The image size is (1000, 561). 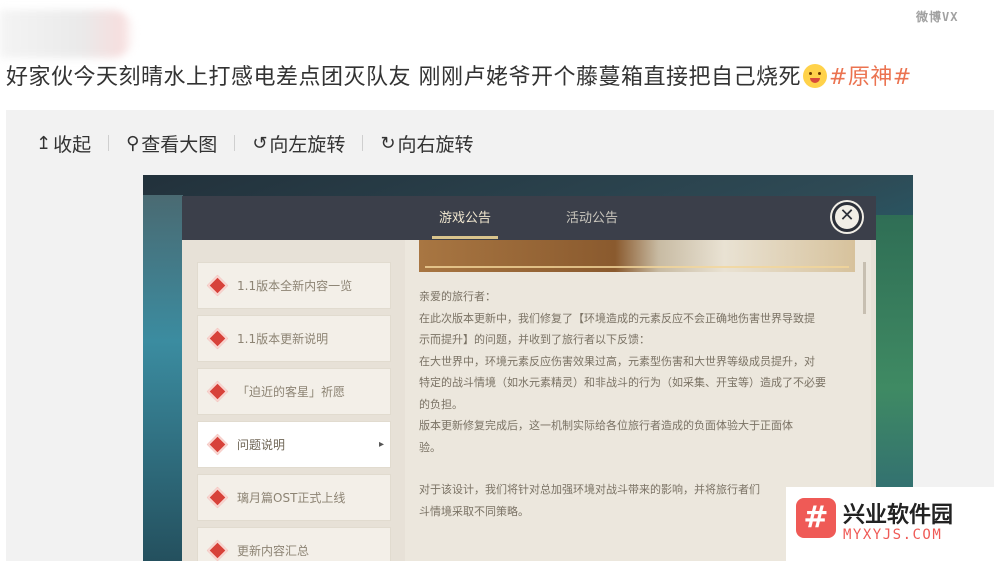 I want to click on rotate-right-label: 向右旋转, so click(x=435, y=144).